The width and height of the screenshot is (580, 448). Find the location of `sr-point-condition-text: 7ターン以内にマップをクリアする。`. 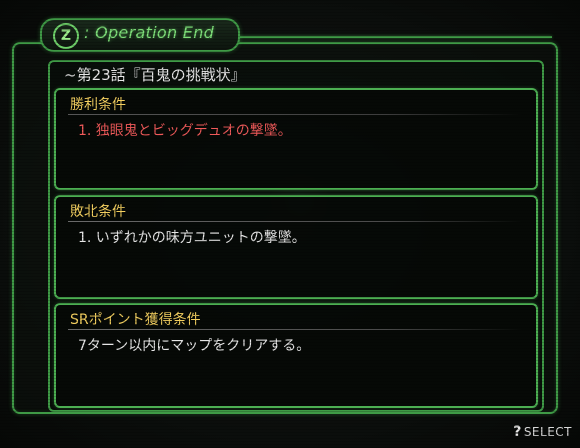

sr-point-condition-text: 7ターン以内にマップをクリアする。 is located at coordinates (194, 346).